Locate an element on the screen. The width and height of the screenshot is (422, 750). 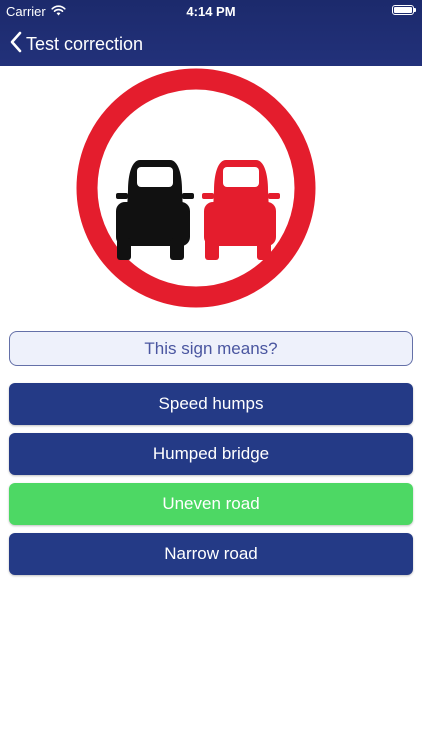
answer-label: Narrow road is located at coordinates (211, 553).